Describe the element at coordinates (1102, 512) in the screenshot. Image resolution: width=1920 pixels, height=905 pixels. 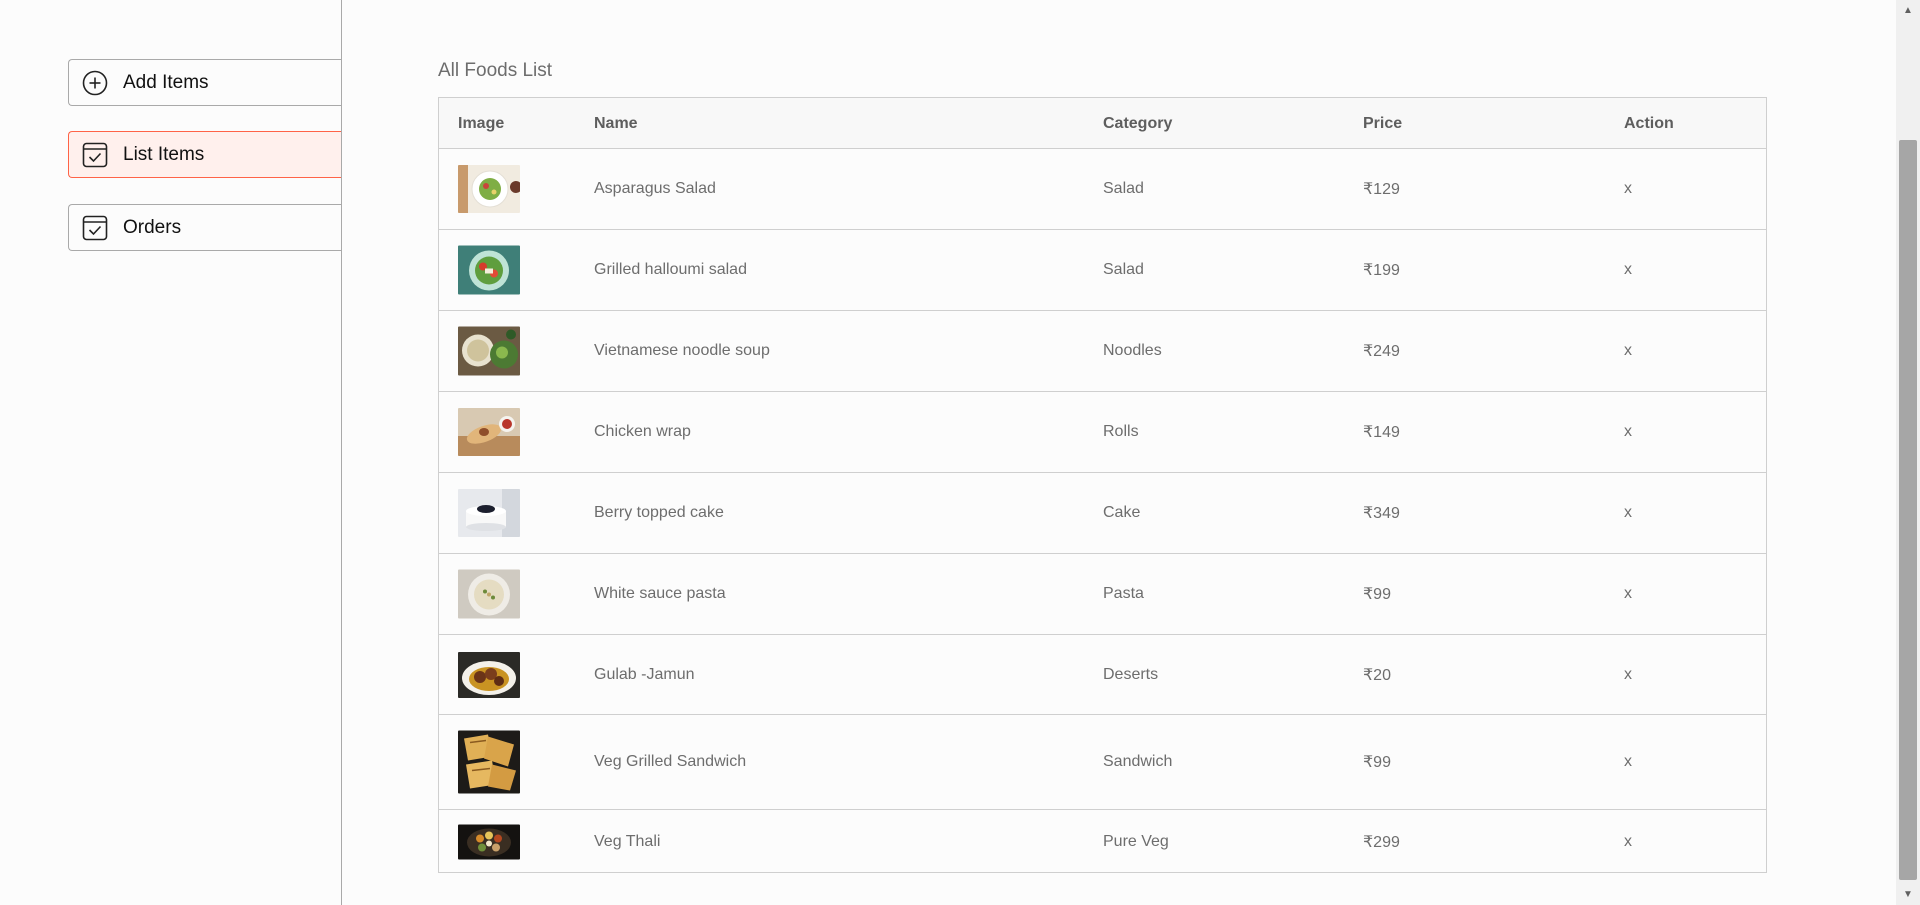
I see `table-row: Berry topped cake Cake ₹349 x` at that location.